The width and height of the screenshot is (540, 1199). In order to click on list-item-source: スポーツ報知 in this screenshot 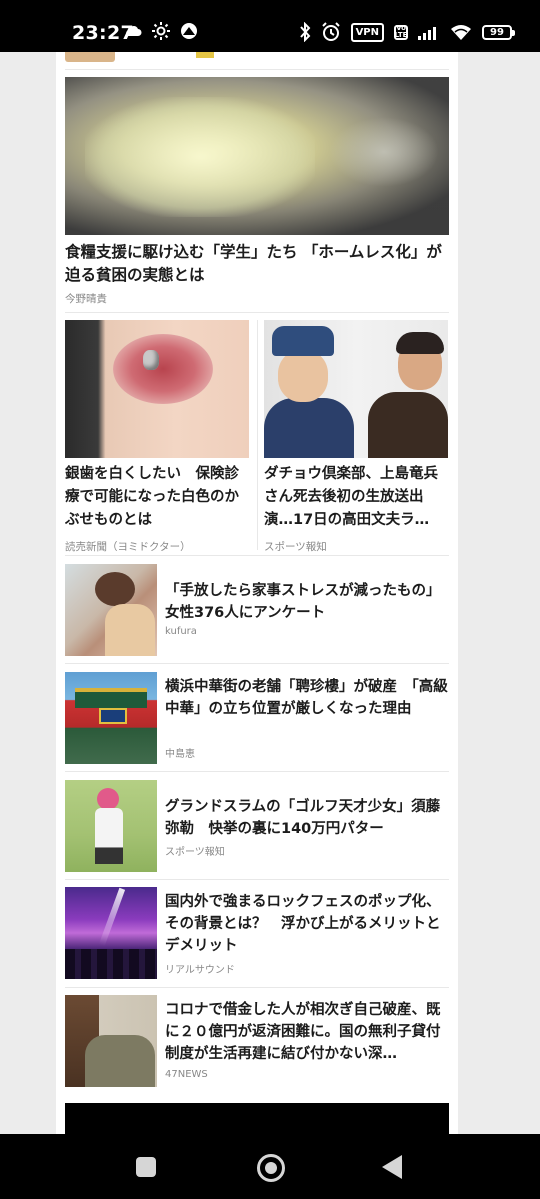, I will do `click(195, 852)`.